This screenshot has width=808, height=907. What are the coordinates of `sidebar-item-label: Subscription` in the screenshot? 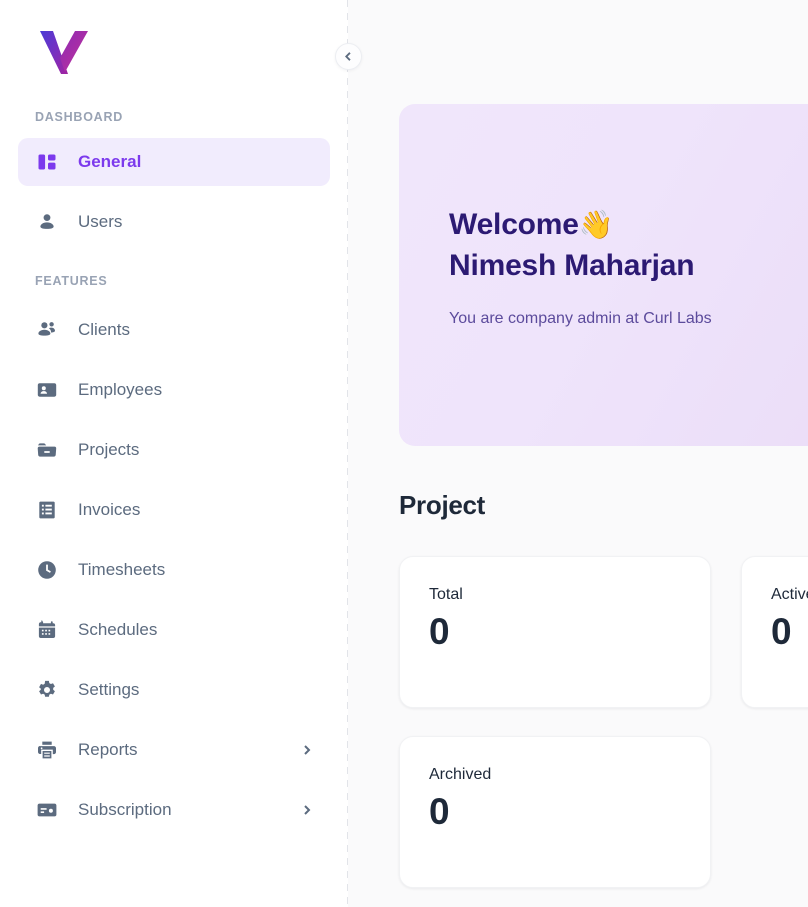 It's located at (125, 809).